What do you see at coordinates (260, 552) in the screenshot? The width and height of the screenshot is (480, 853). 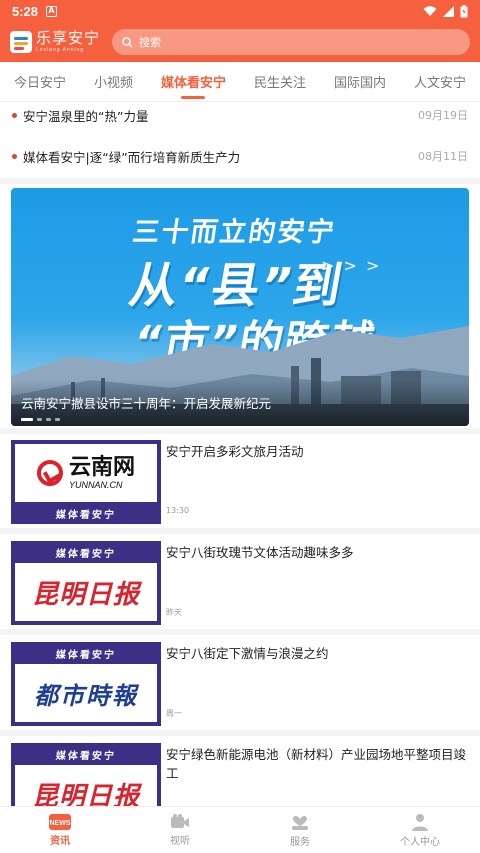 I see `article-title: 安宁八街玫瑰节文体活动趣味多多` at bounding box center [260, 552].